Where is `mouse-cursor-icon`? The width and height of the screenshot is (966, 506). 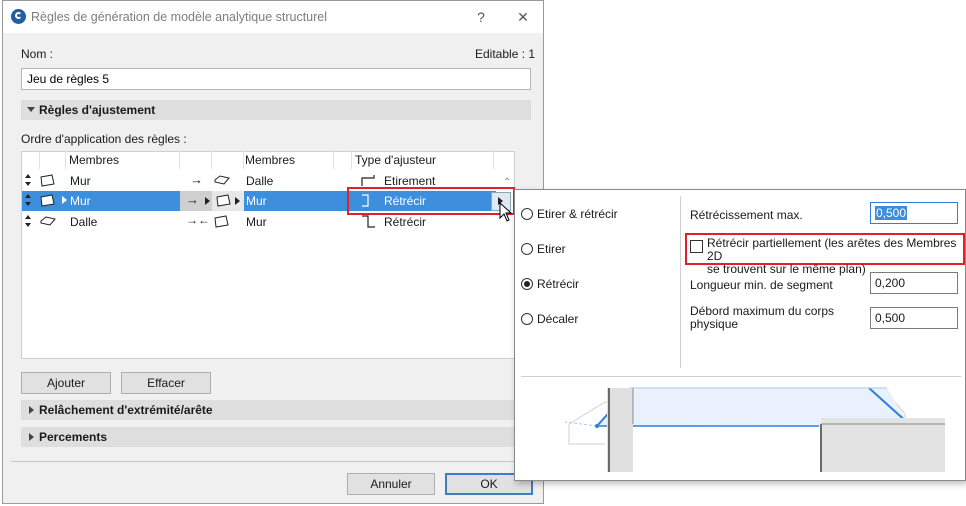
mouse-cursor-icon is located at coordinates (506, 212).